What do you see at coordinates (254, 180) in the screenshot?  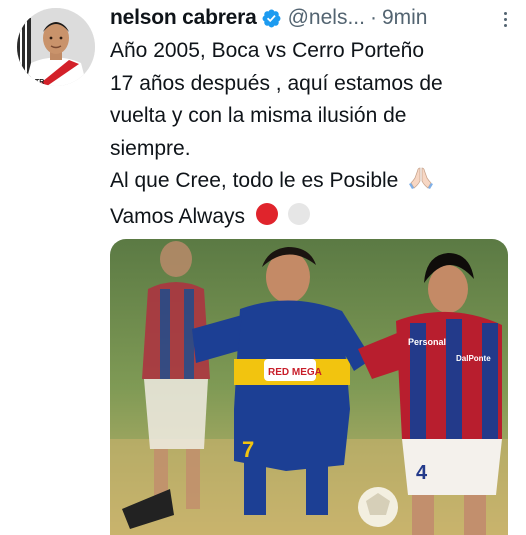 I see `tweet-line: Al que Cree, todo le es Posible` at bounding box center [254, 180].